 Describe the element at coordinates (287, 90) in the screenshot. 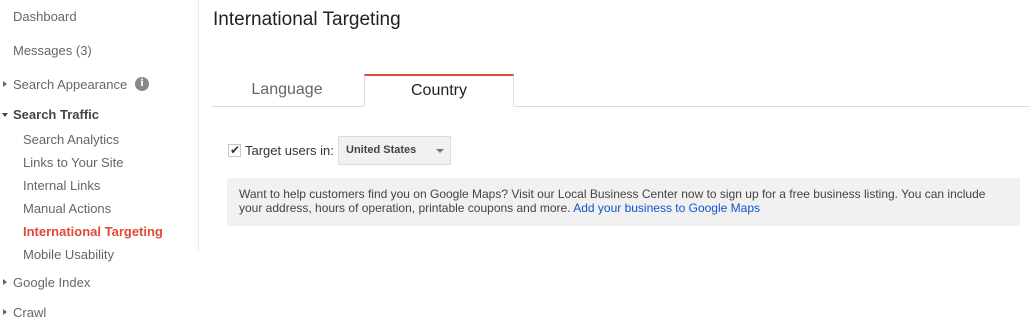

I see `tab-language: Language` at that location.